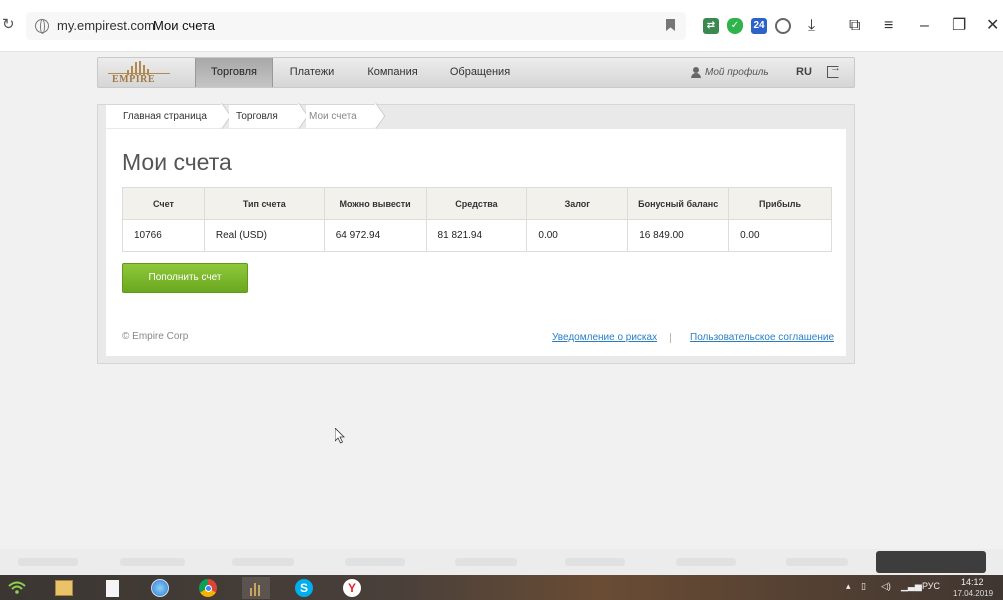 This screenshot has width=1003, height=600. What do you see at coordinates (848, 586) in the screenshot?
I see `tray-expand-icon: ▴` at bounding box center [848, 586].